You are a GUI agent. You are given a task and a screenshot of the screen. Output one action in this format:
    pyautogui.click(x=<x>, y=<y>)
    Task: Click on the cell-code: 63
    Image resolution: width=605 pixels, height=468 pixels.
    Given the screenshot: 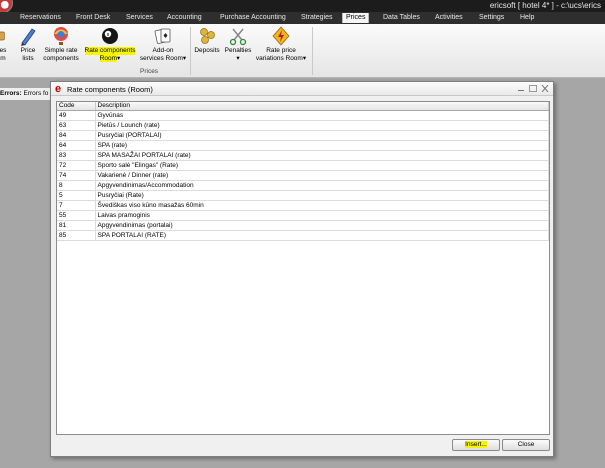 What is the action you would take?
    pyautogui.click(x=76, y=125)
    